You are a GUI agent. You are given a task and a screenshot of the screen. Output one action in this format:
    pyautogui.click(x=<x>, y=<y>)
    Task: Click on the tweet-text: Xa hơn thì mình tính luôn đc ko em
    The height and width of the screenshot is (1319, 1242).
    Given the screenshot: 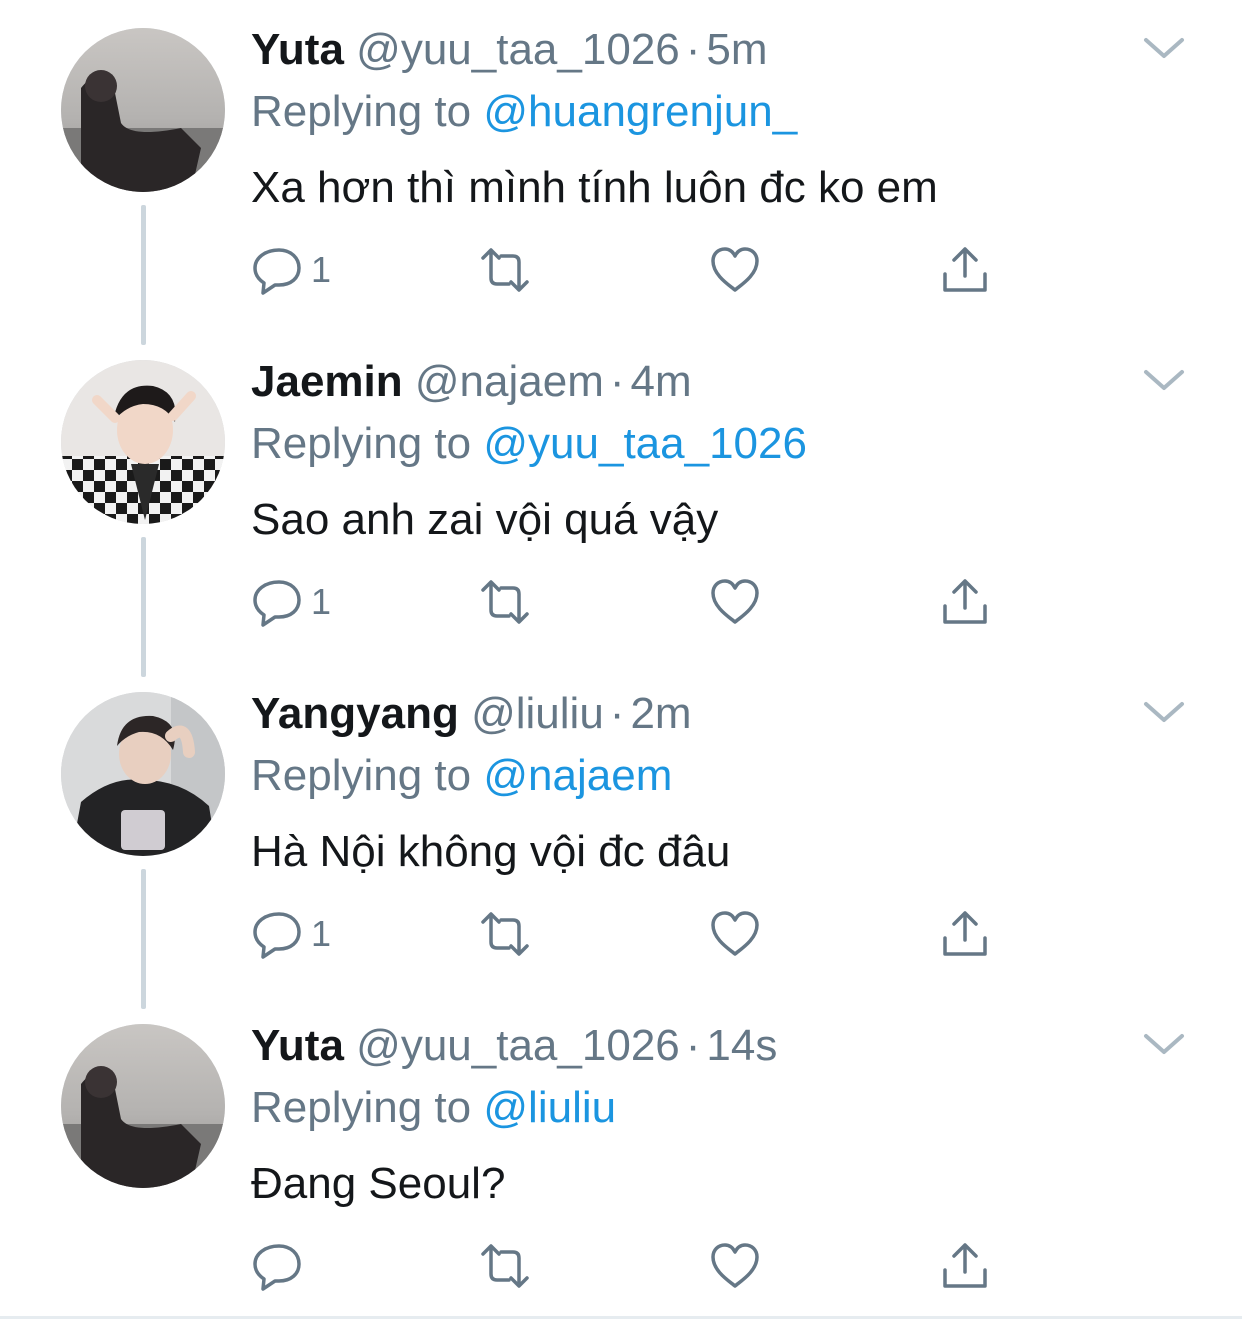 What is the action you would take?
    pyautogui.click(x=594, y=187)
    